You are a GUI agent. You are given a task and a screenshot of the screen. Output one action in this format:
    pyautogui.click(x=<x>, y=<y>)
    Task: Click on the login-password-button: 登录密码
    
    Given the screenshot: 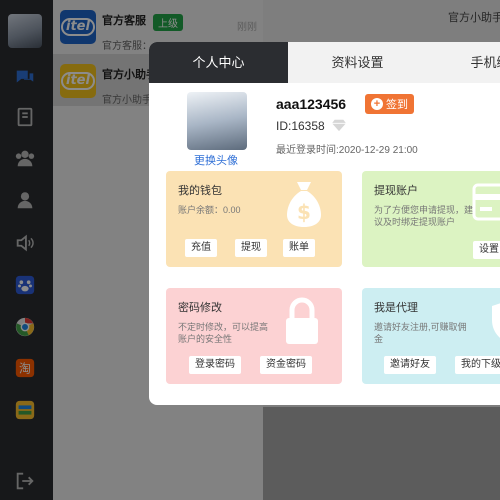 What is the action you would take?
    pyautogui.click(x=215, y=365)
    